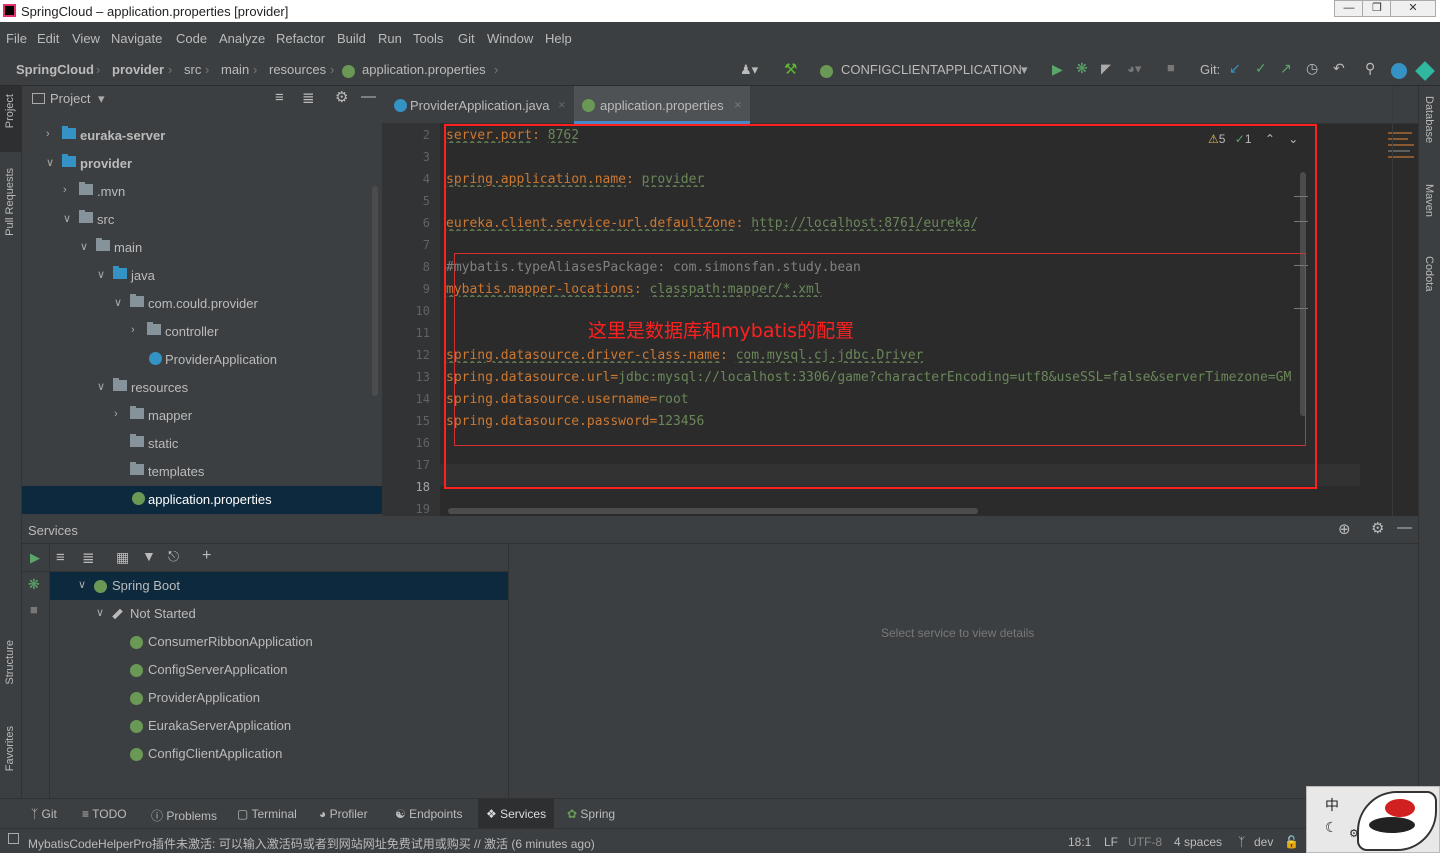 Image resolution: width=1440 pixels, height=853 pixels. What do you see at coordinates (1399, 71) in the screenshot?
I see `update-icon` at bounding box center [1399, 71].